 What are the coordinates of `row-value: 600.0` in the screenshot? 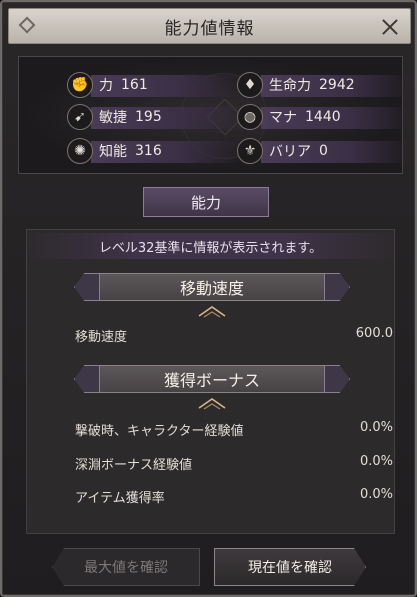 It's located at (374, 333).